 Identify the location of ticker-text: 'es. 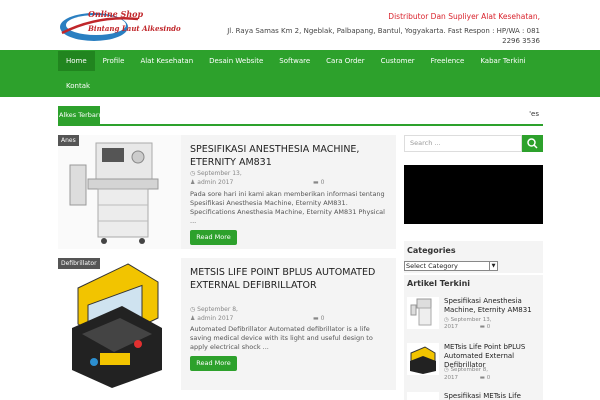
(534, 114).